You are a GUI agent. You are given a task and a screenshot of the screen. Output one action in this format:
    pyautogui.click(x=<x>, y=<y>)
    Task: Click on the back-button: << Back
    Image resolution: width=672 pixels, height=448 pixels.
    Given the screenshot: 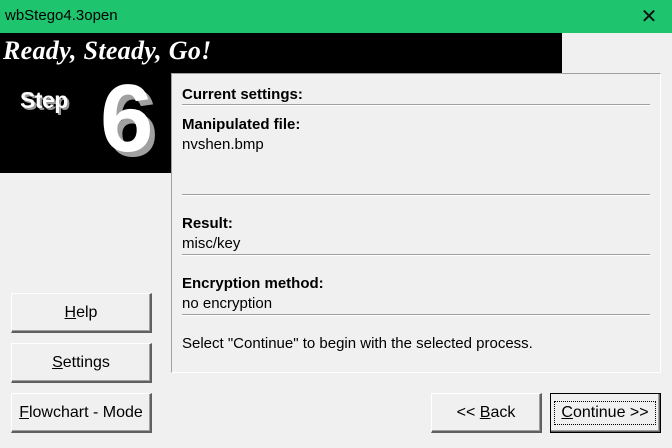 What is the action you would take?
    pyautogui.click(x=486, y=413)
    